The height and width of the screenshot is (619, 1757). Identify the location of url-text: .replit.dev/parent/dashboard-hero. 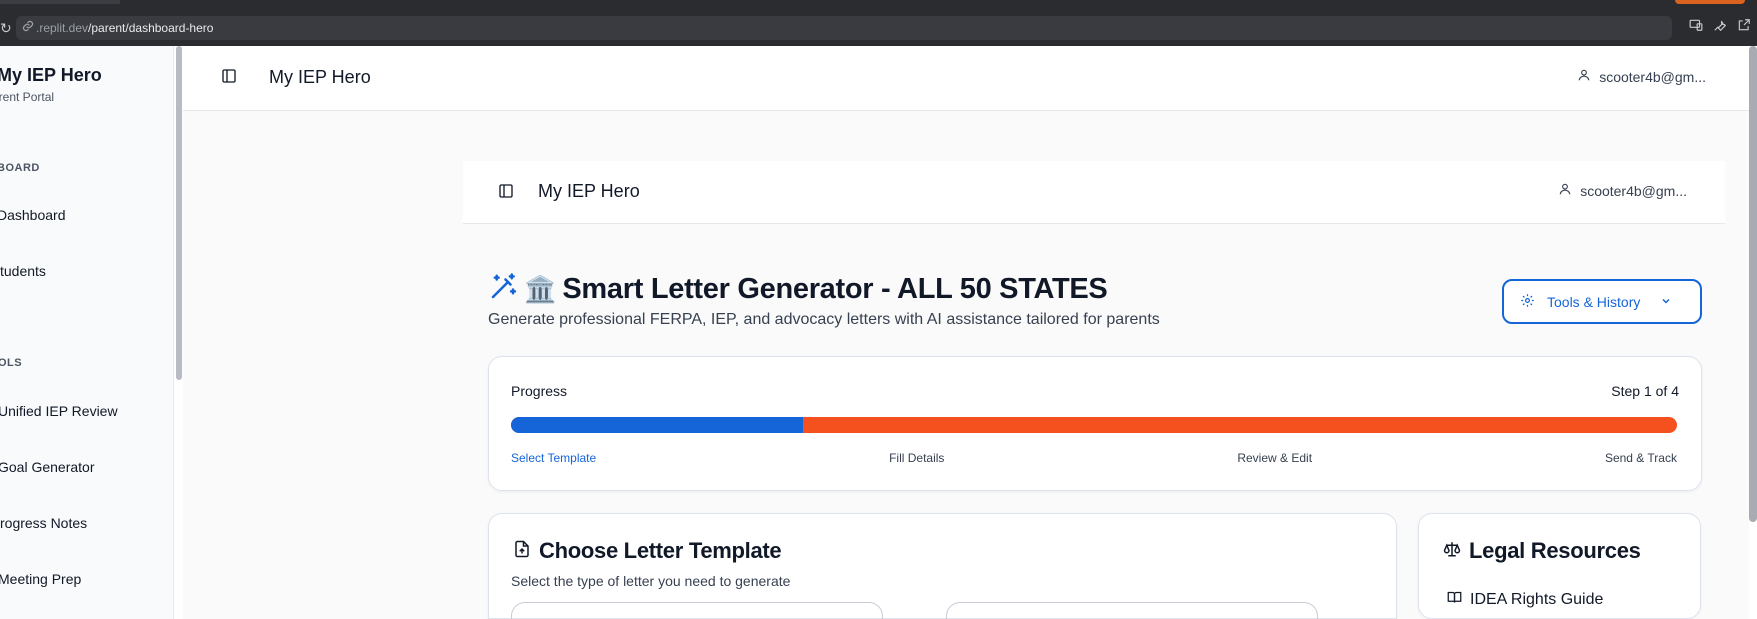
(124, 28).